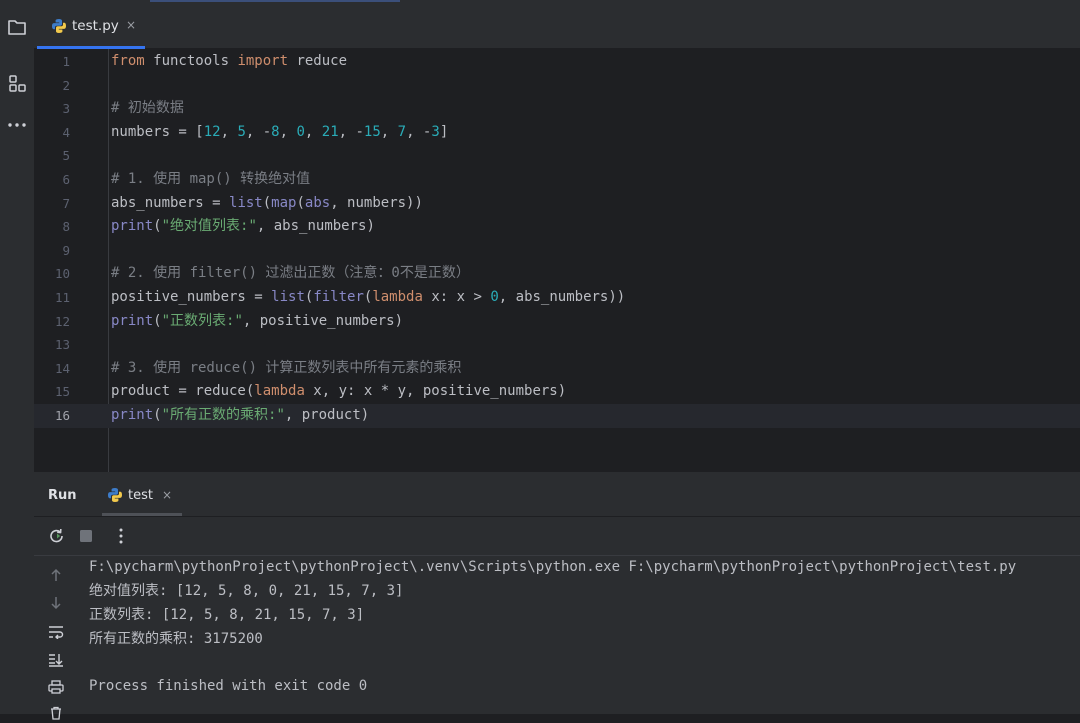 This screenshot has width=1080, height=723. I want to click on left-toolbar, so click(17, 357).